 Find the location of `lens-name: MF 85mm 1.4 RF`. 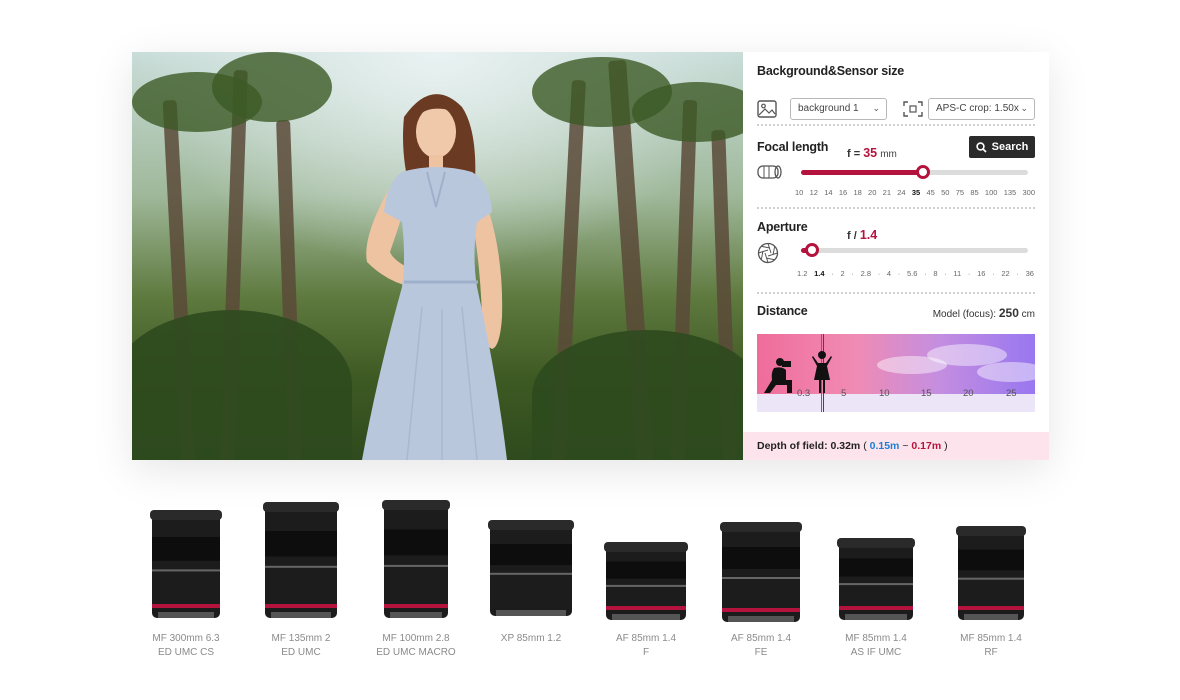

lens-name: MF 85mm 1.4 RF is located at coordinates (991, 646).